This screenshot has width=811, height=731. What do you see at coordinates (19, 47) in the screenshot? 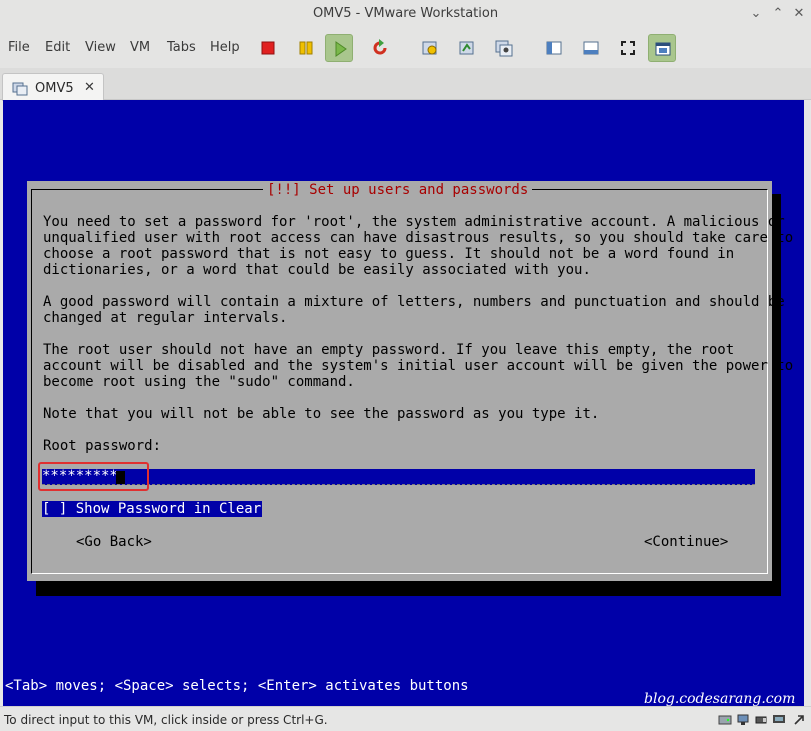
I see `menu-file: File` at bounding box center [19, 47].